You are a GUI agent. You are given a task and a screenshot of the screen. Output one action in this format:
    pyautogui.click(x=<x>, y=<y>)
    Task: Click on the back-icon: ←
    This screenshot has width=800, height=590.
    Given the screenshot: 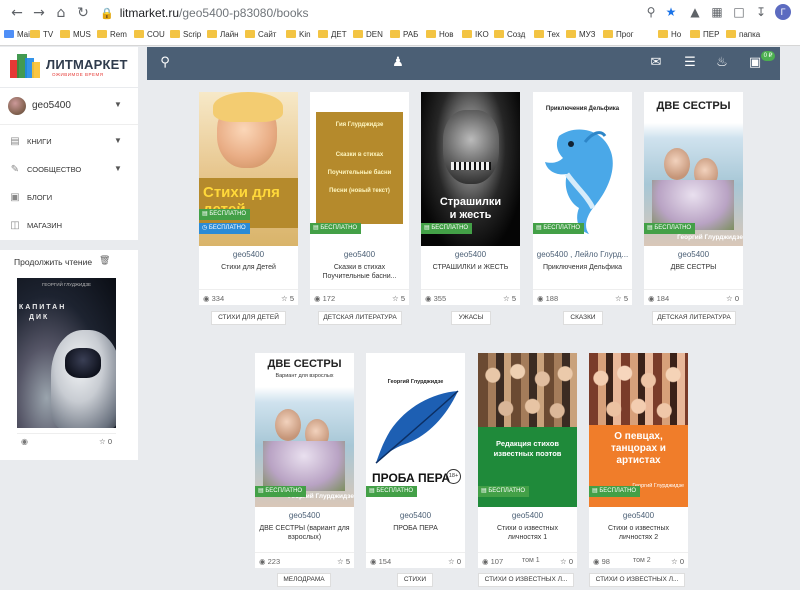 What is the action you would take?
    pyautogui.click(x=17, y=13)
    